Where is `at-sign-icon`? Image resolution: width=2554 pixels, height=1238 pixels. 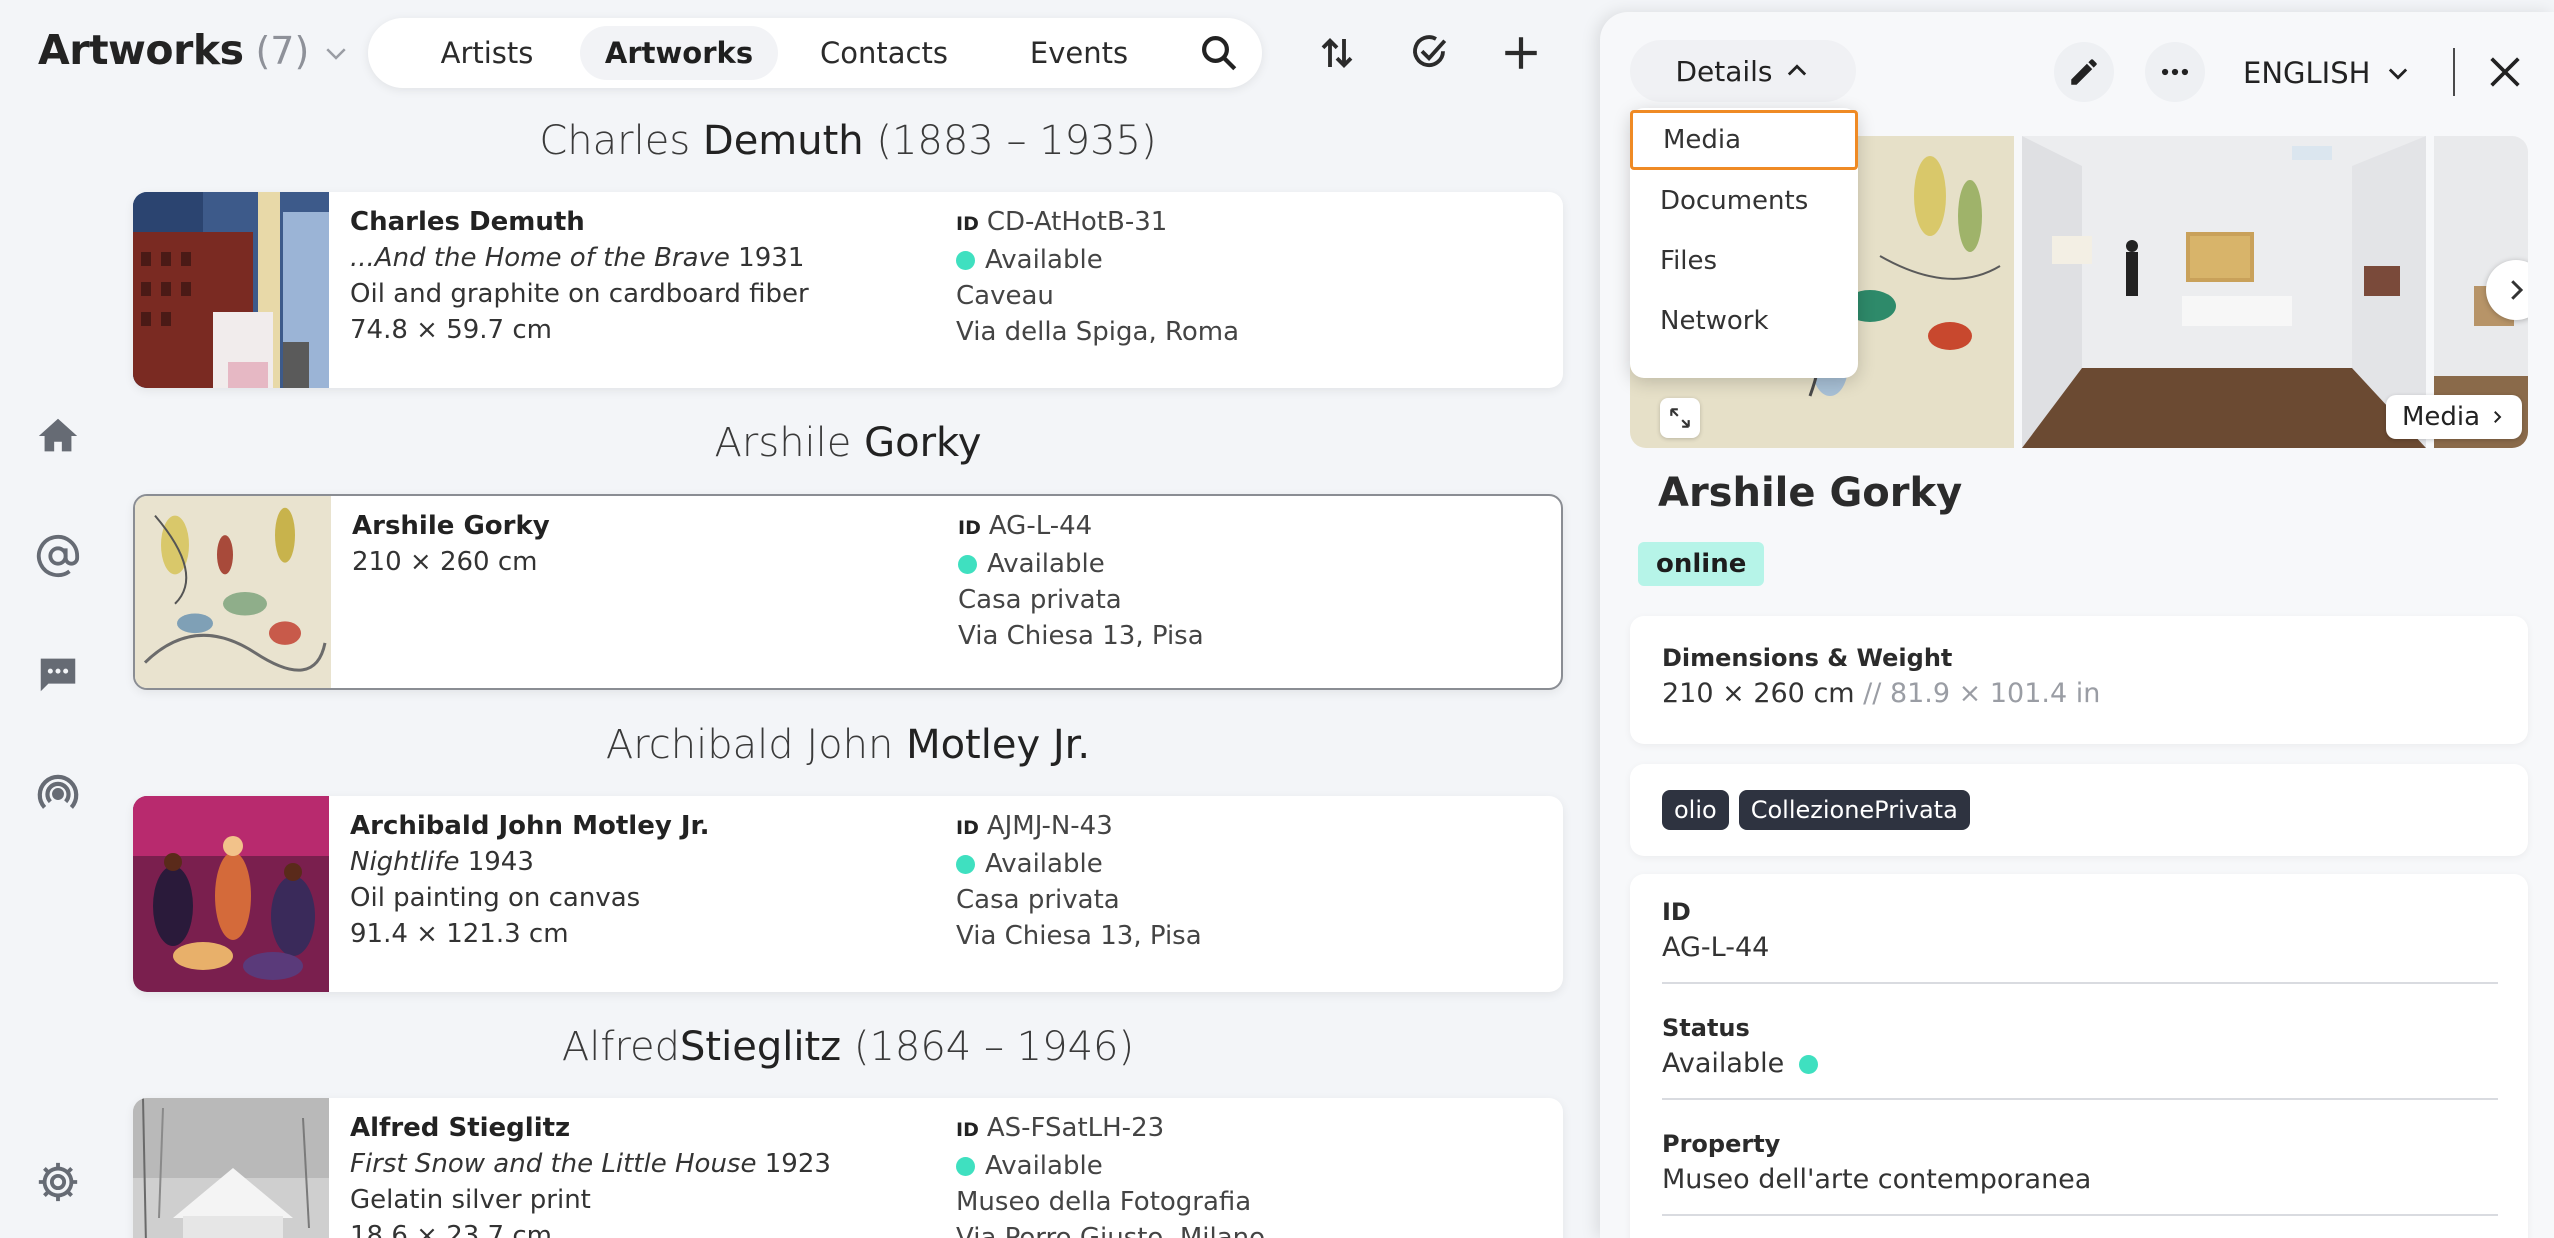
at-sign-icon is located at coordinates (58, 556).